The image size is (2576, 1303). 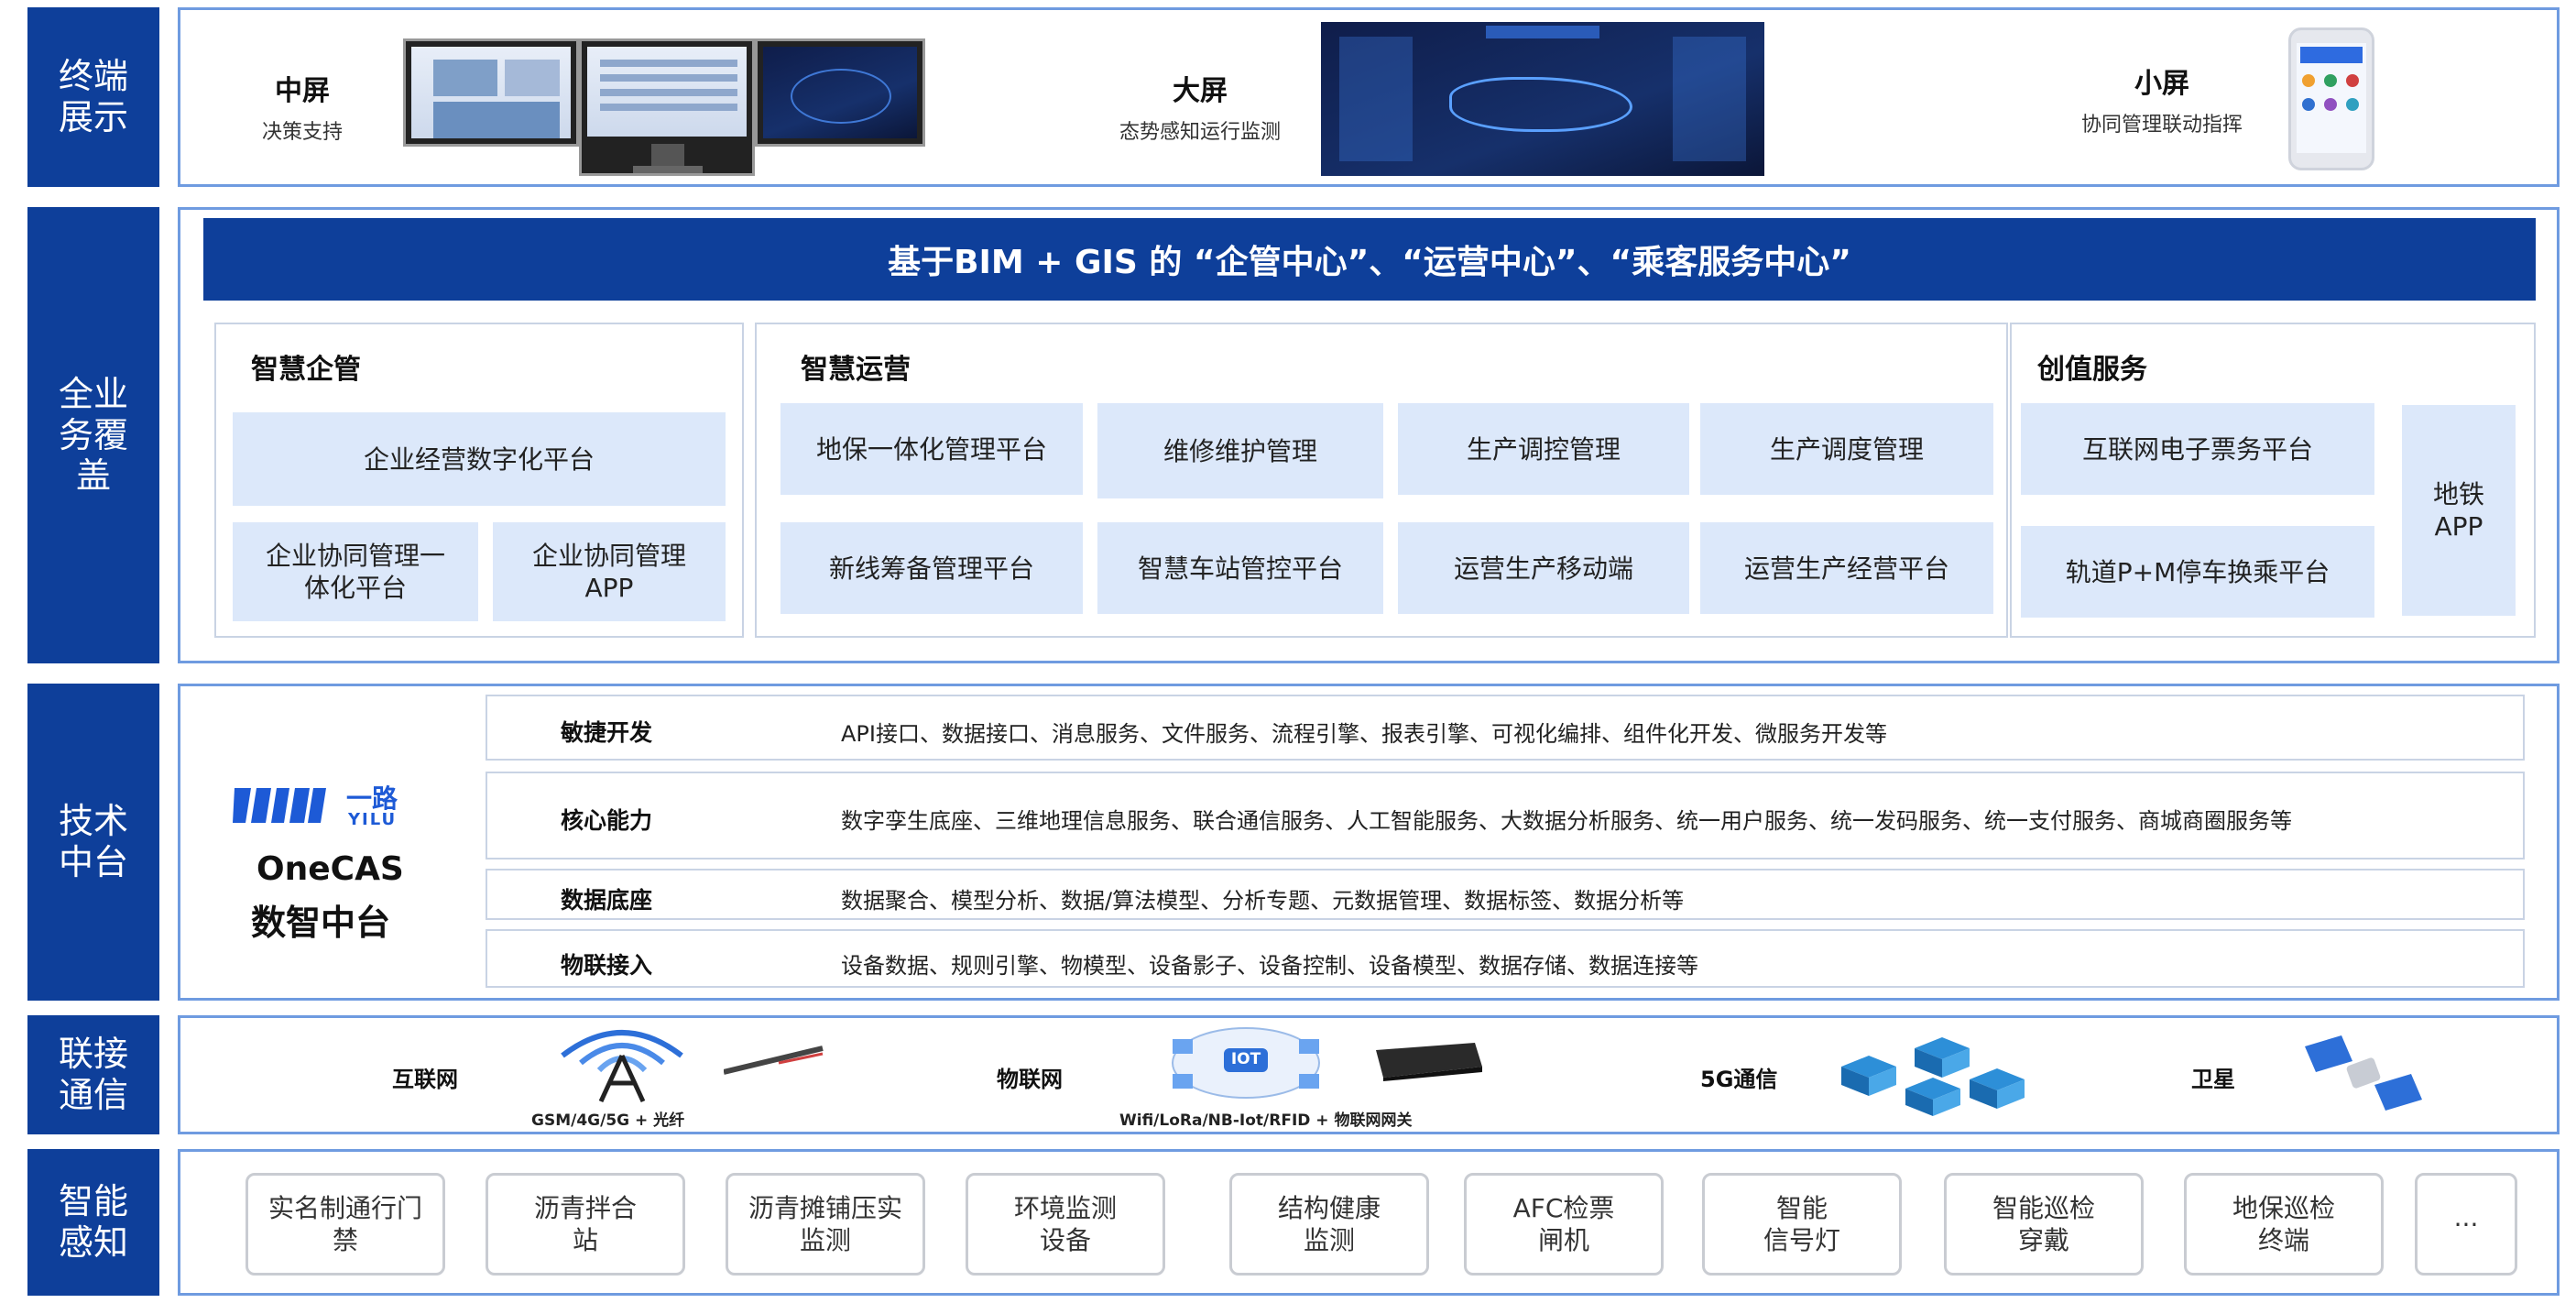 I want to click on terminal-small-title: 小屏, so click(x=2162, y=84).